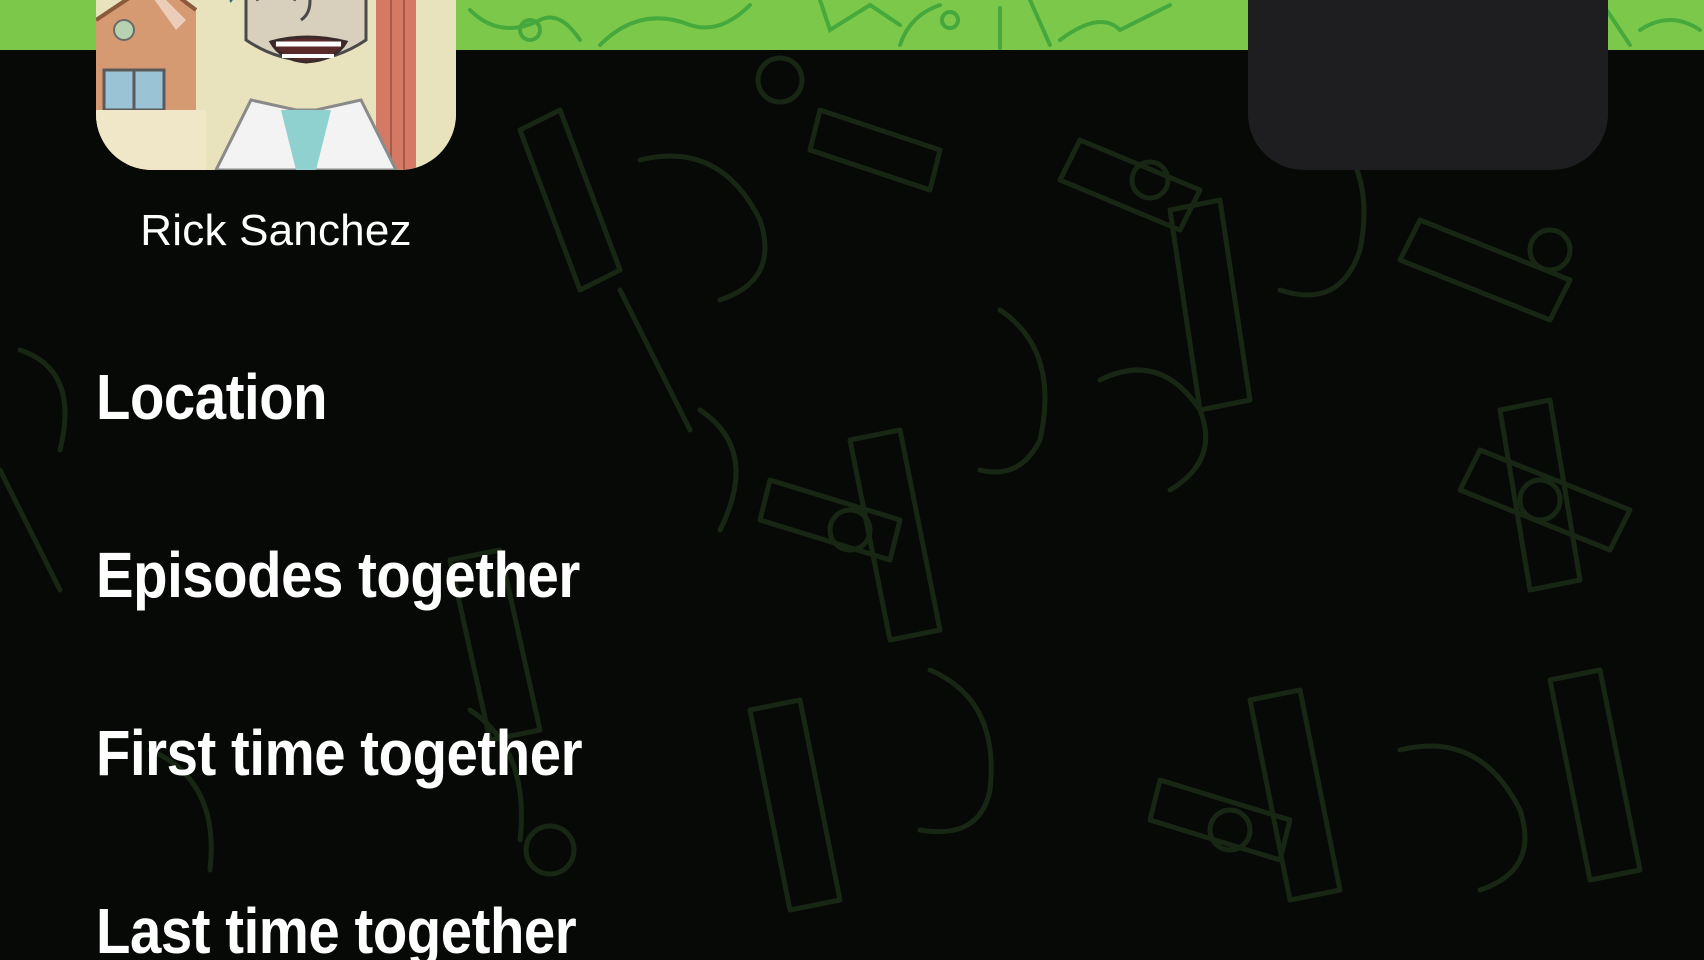 The image size is (1704, 960). Describe the element at coordinates (276, 230) in the screenshot. I see `character-name: Rick Sanchez` at that location.